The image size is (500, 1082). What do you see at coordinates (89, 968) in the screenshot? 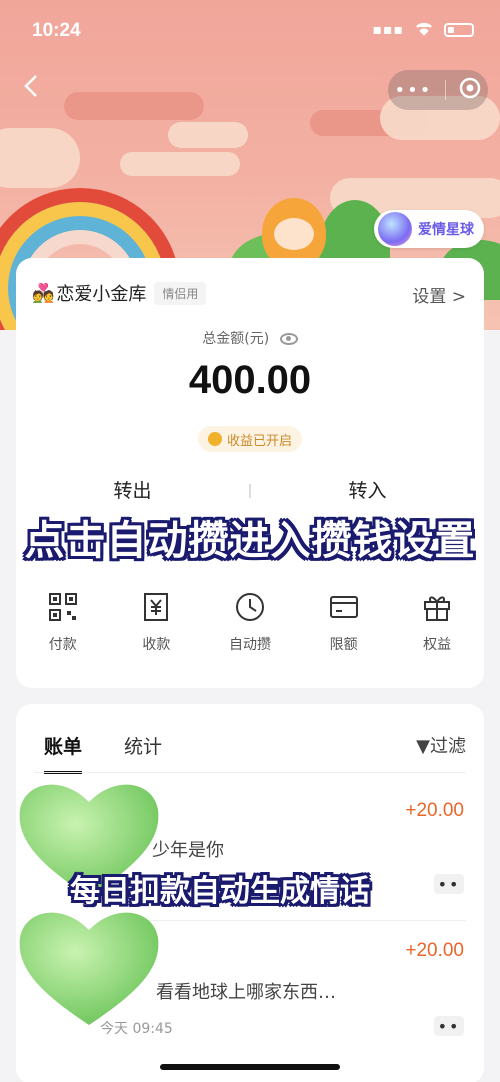
I see `green-heart-sticker` at bounding box center [89, 968].